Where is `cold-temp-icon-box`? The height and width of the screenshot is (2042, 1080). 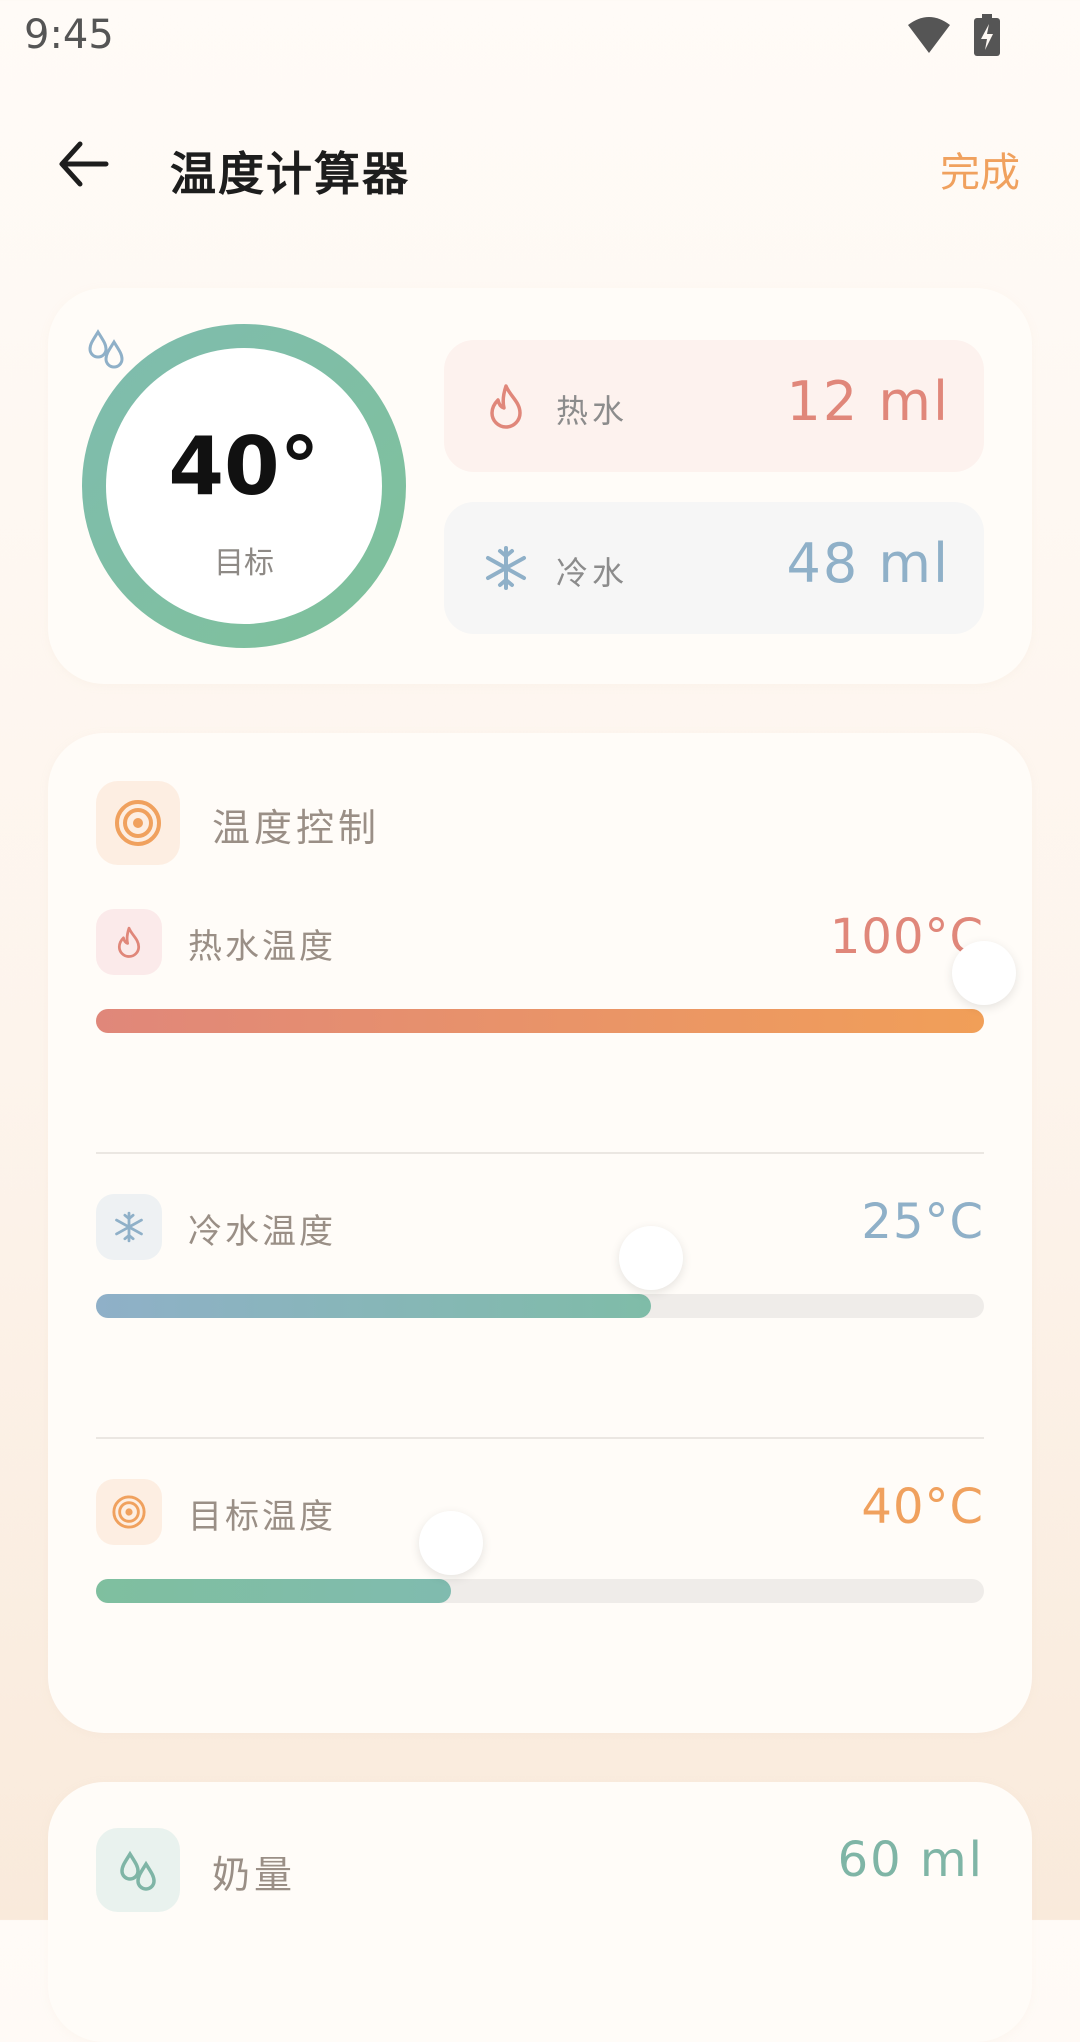
cold-temp-icon-box is located at coordinates (129, 1227).